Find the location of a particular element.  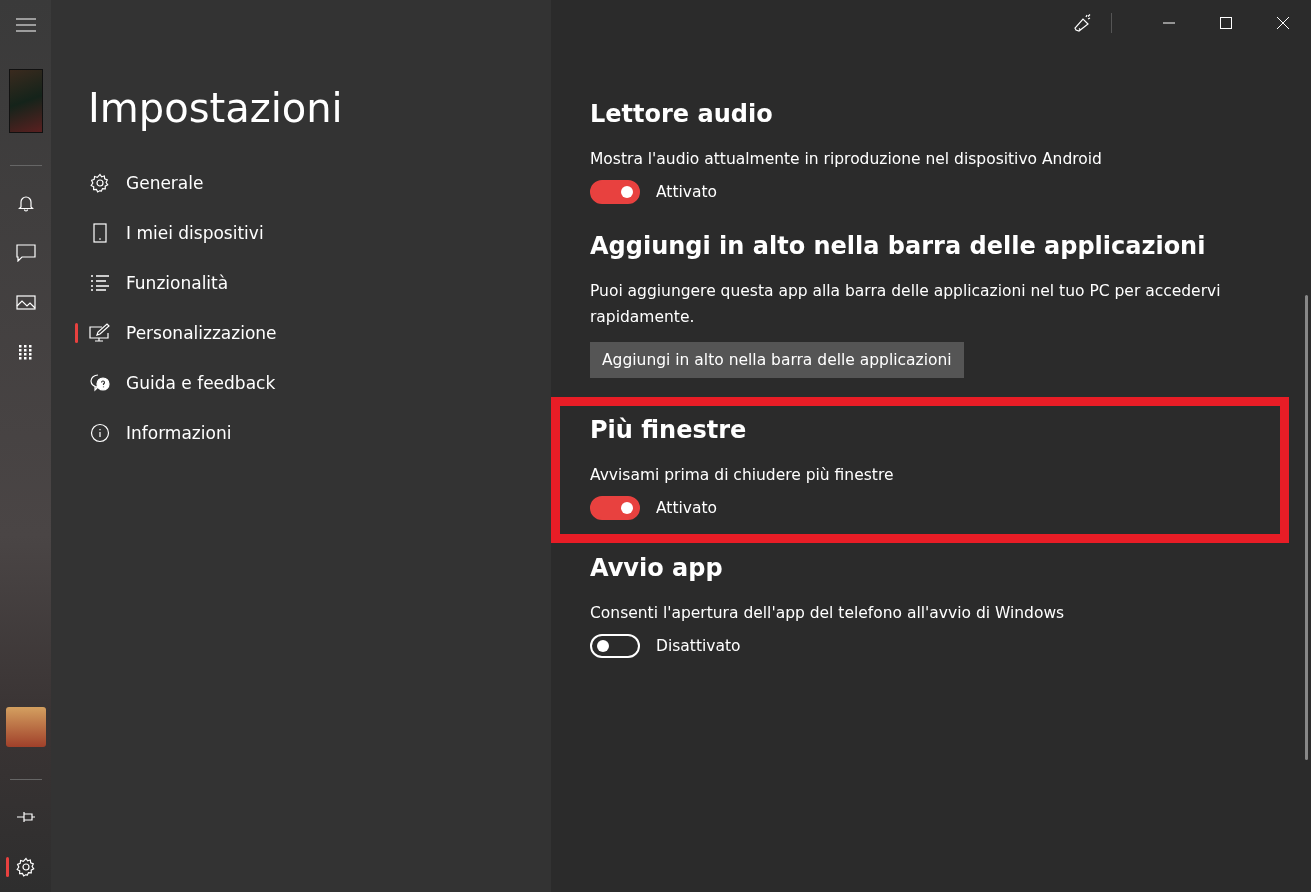

maximize-icon is located at coordinates (1225, 22).